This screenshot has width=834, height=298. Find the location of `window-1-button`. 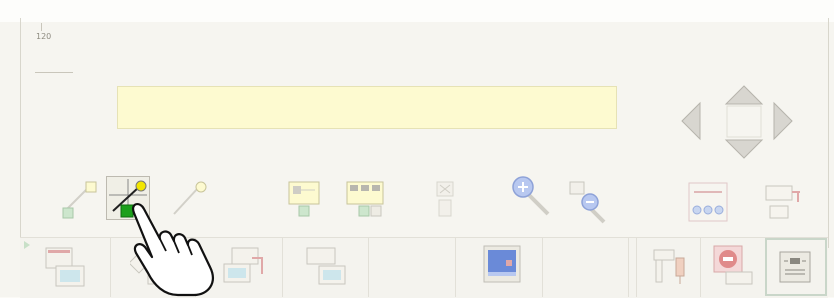

window-1-button is located at coordinates (64, 266).